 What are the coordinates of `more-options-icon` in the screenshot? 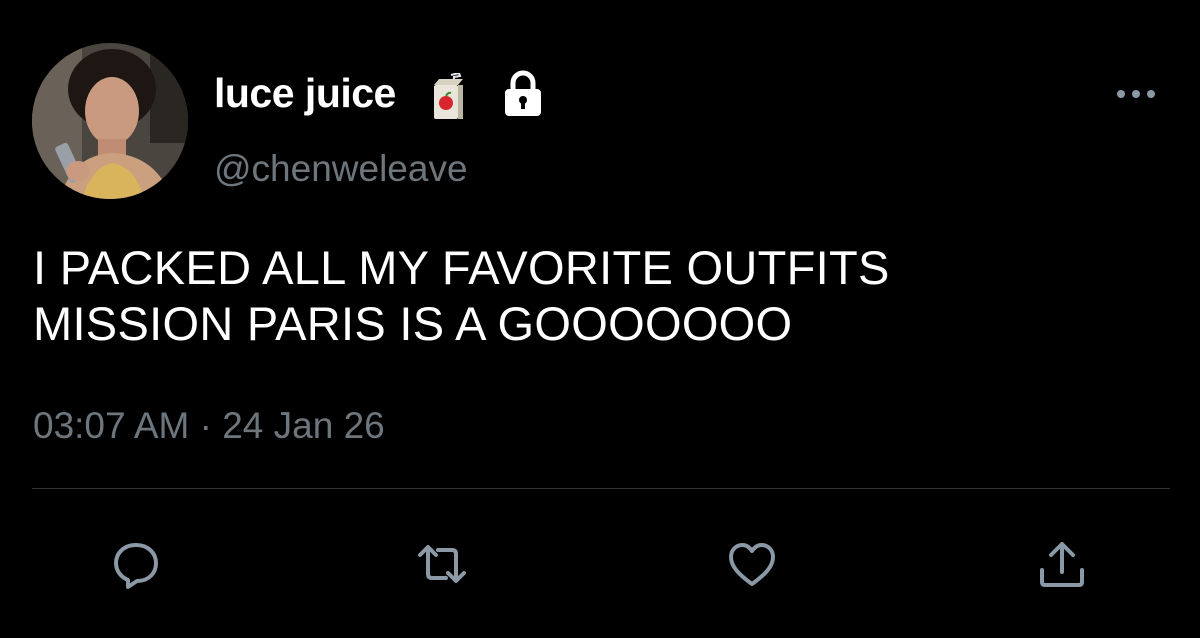 It's located at (1136, 94).